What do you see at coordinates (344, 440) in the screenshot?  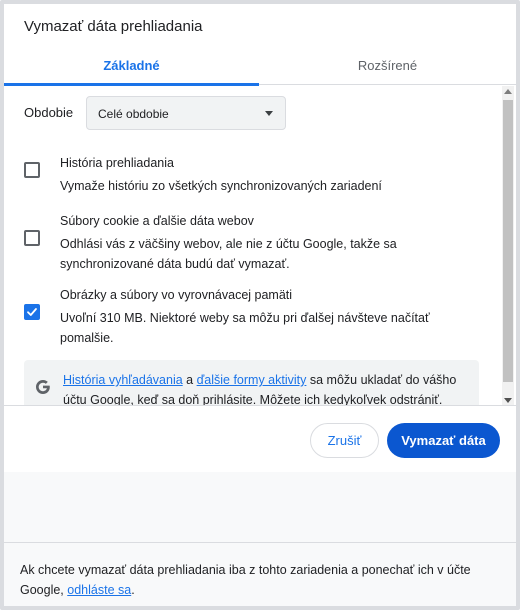 I see `cancel-button: Zrušiť` at bounding box center [344, 440].